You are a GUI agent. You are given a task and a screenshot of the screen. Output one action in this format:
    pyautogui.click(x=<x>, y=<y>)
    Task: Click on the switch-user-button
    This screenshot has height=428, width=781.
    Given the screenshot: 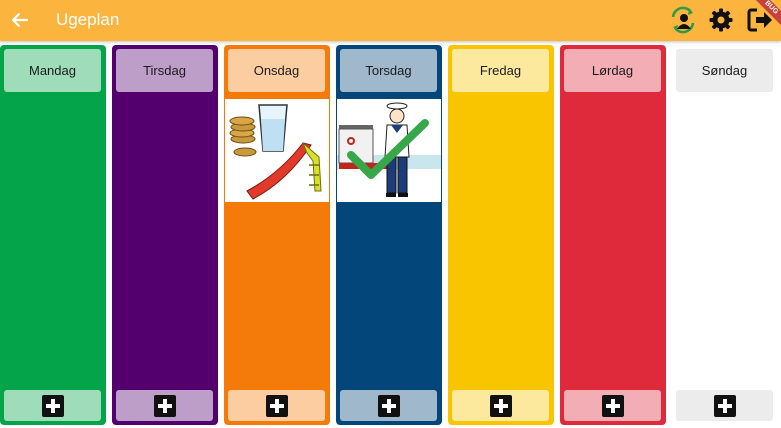 What is the action you would take?
    pyautogui.click(x=683, y=20)
    